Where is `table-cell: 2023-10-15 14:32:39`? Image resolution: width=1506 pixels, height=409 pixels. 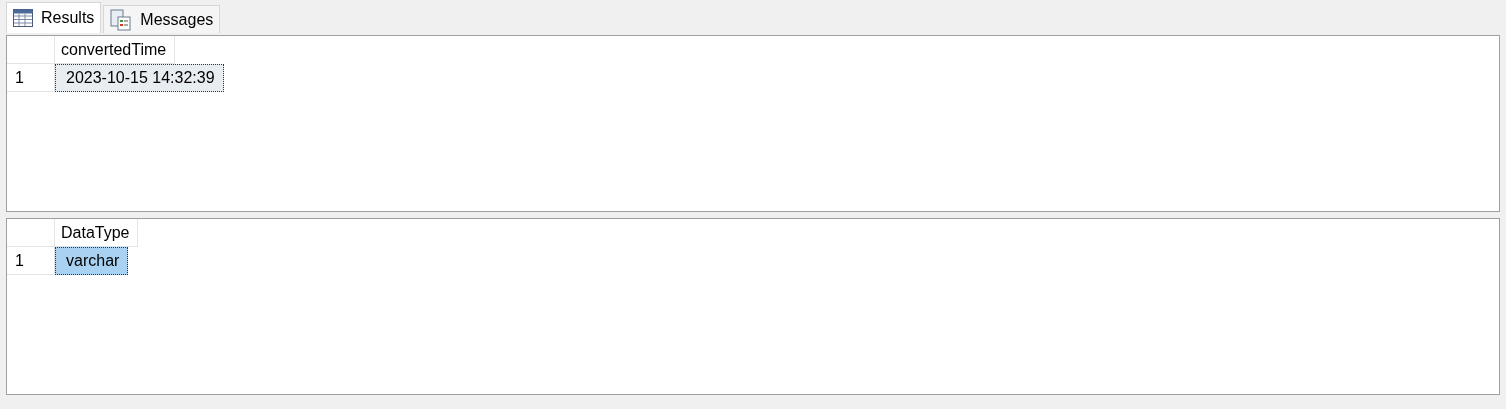 table-cell: 2023-10-15 14:32:39 is located at coordinates (139, 78).